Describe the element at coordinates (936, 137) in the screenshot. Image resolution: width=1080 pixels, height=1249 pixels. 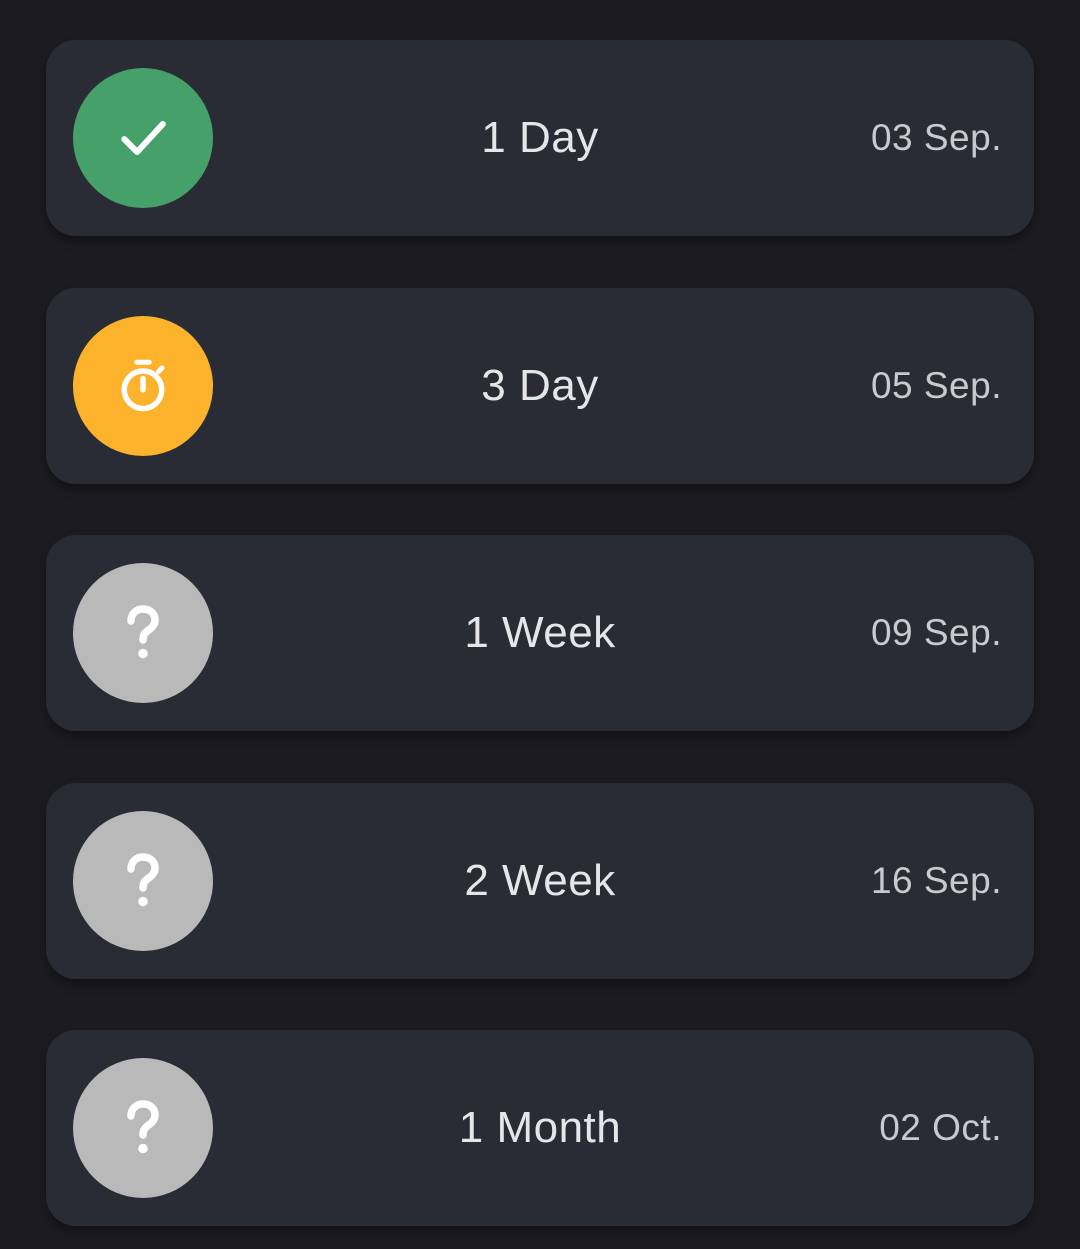
I see `milestone-date: 03 Sep.` at that location.